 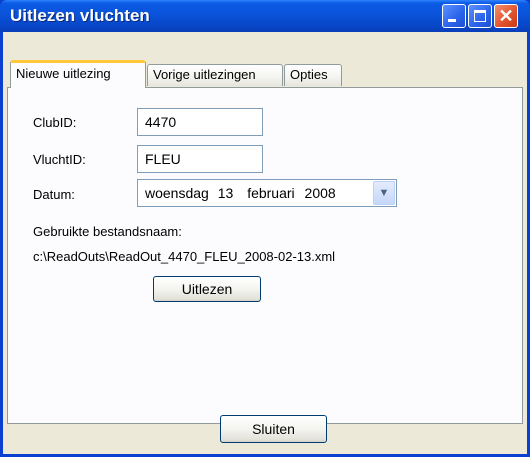 I want to click on chevron-down-icon: ▼, so click(x=384, y=193).